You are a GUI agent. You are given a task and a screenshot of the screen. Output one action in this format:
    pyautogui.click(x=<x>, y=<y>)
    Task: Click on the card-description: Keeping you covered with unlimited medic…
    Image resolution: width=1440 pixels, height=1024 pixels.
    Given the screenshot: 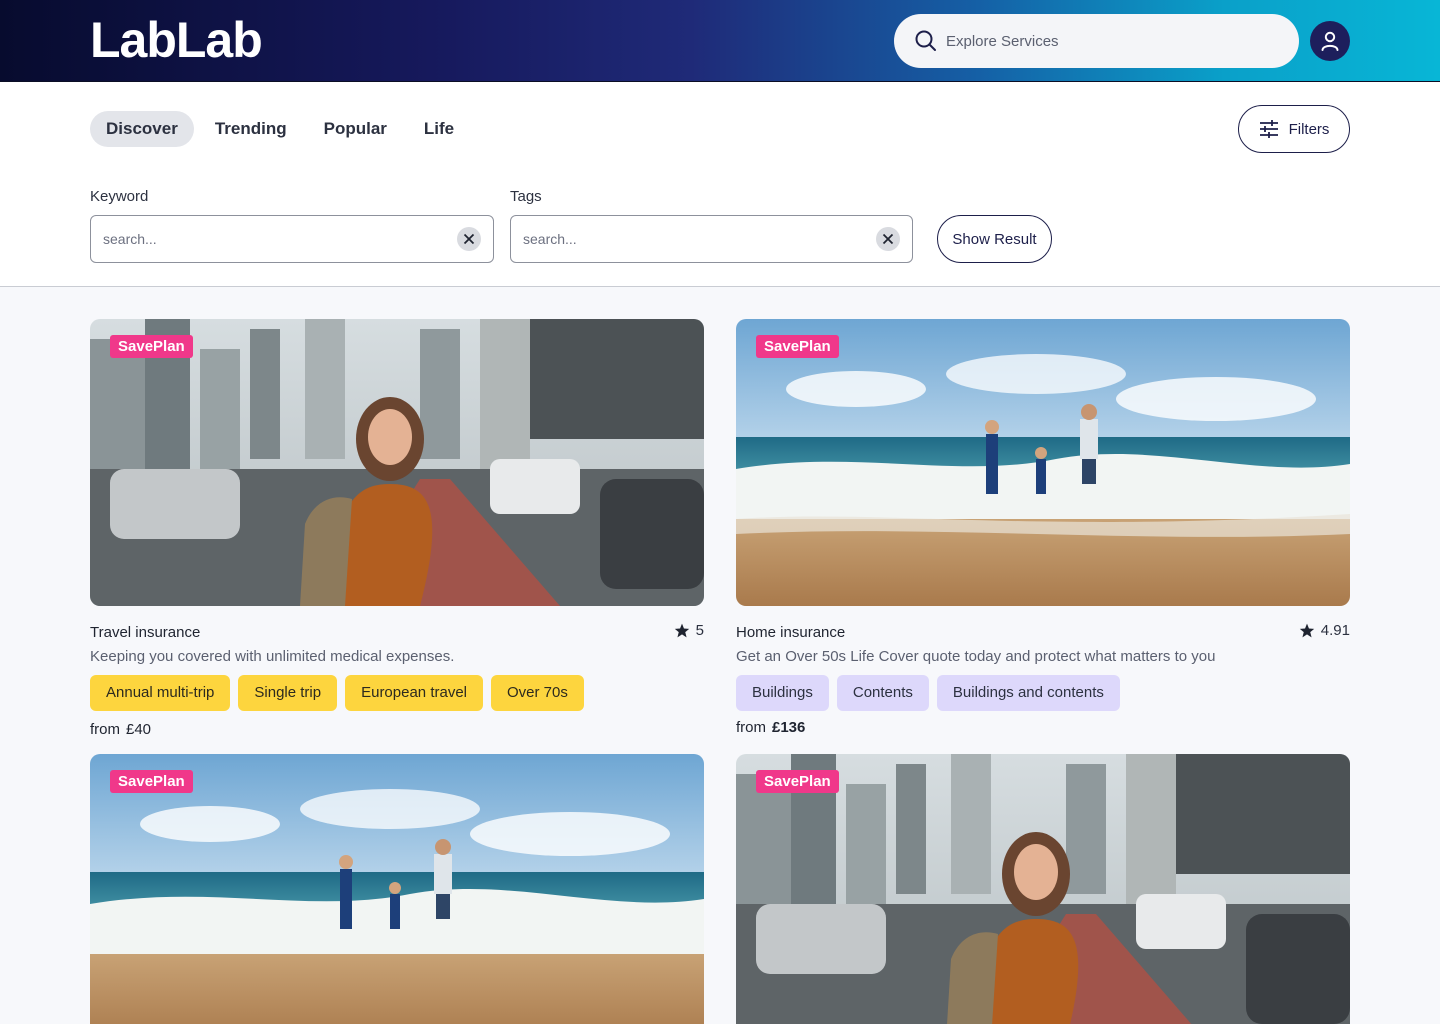 What is the action you would take?
    pyautogui.click(x=272, y=656)
    